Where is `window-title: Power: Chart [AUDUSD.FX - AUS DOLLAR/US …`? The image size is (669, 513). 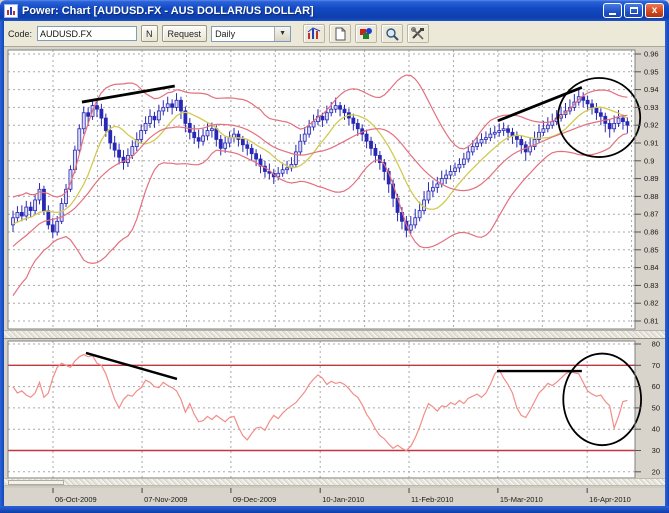
window-title: Power: Chart [AUDUSD.FX - AUS DOLLAR/US … is located at coordinates (168, 10).